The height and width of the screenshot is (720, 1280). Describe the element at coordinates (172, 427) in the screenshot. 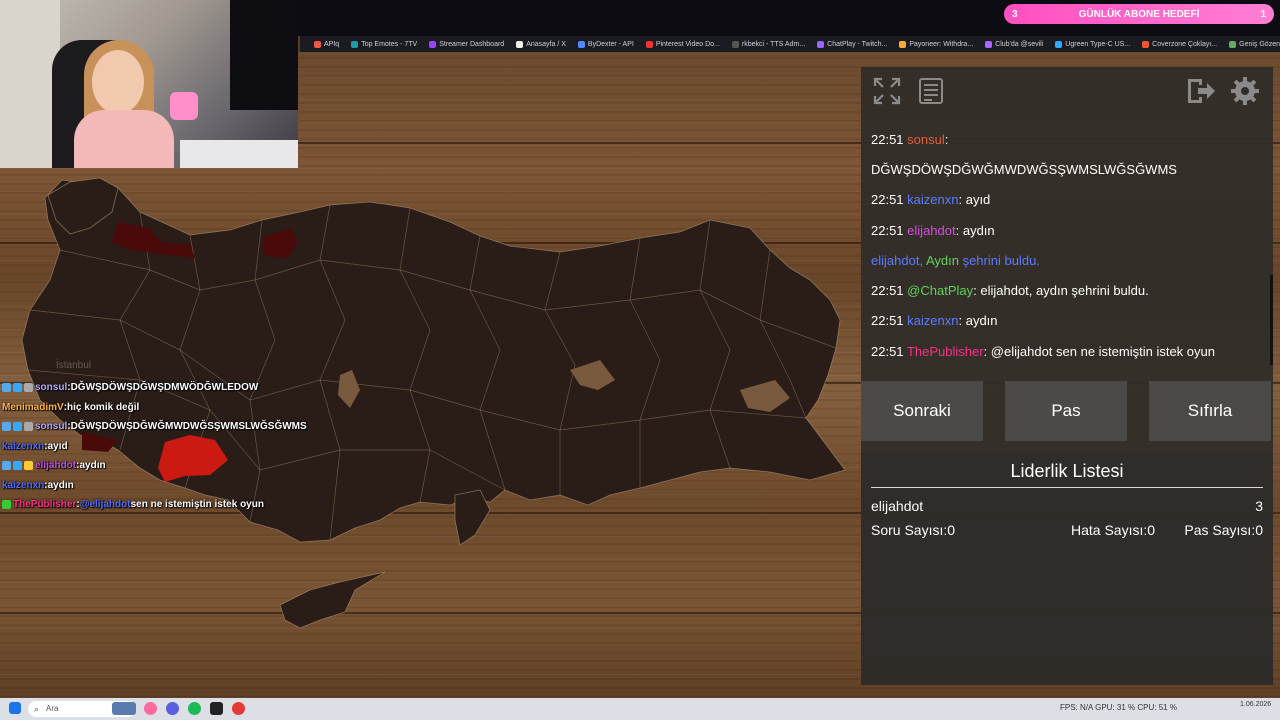

I see `overlay-chat-line: sonsul : DĞWŞDÖWŞDĞWĞMWDWĞSŞWMSLWĞSĞWMS` at that location.